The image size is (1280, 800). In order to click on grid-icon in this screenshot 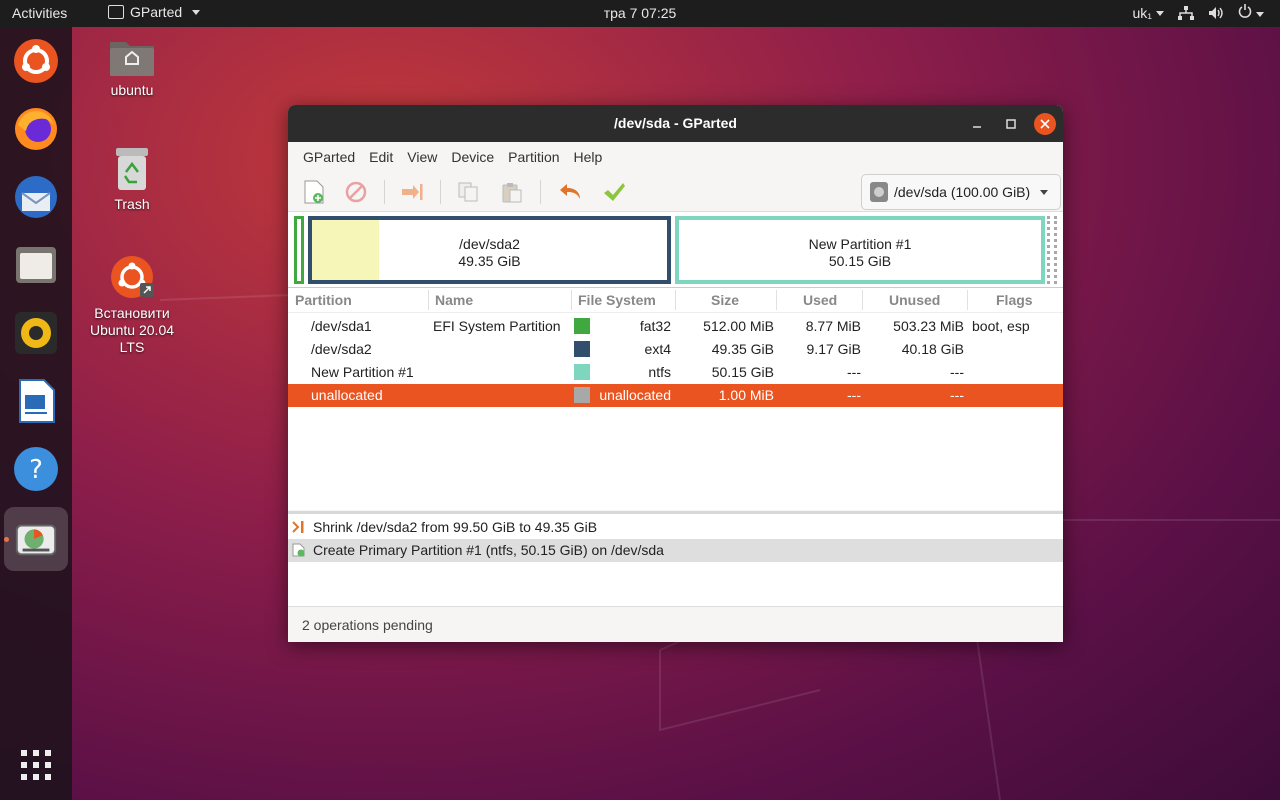, I will do `click(36, 765)`.